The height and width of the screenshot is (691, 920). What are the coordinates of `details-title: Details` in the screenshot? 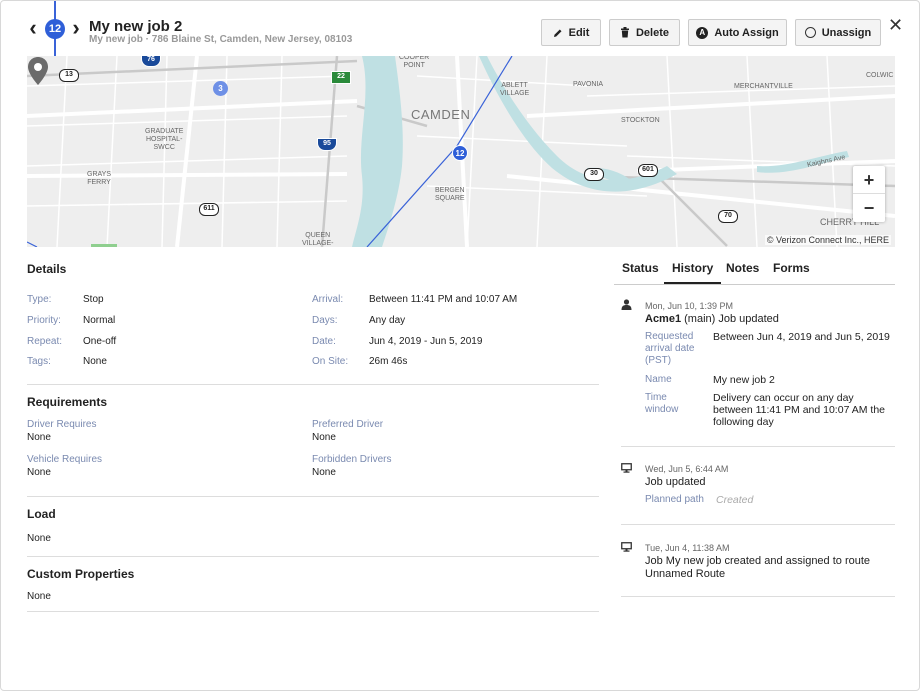 It's located at (47, 269).